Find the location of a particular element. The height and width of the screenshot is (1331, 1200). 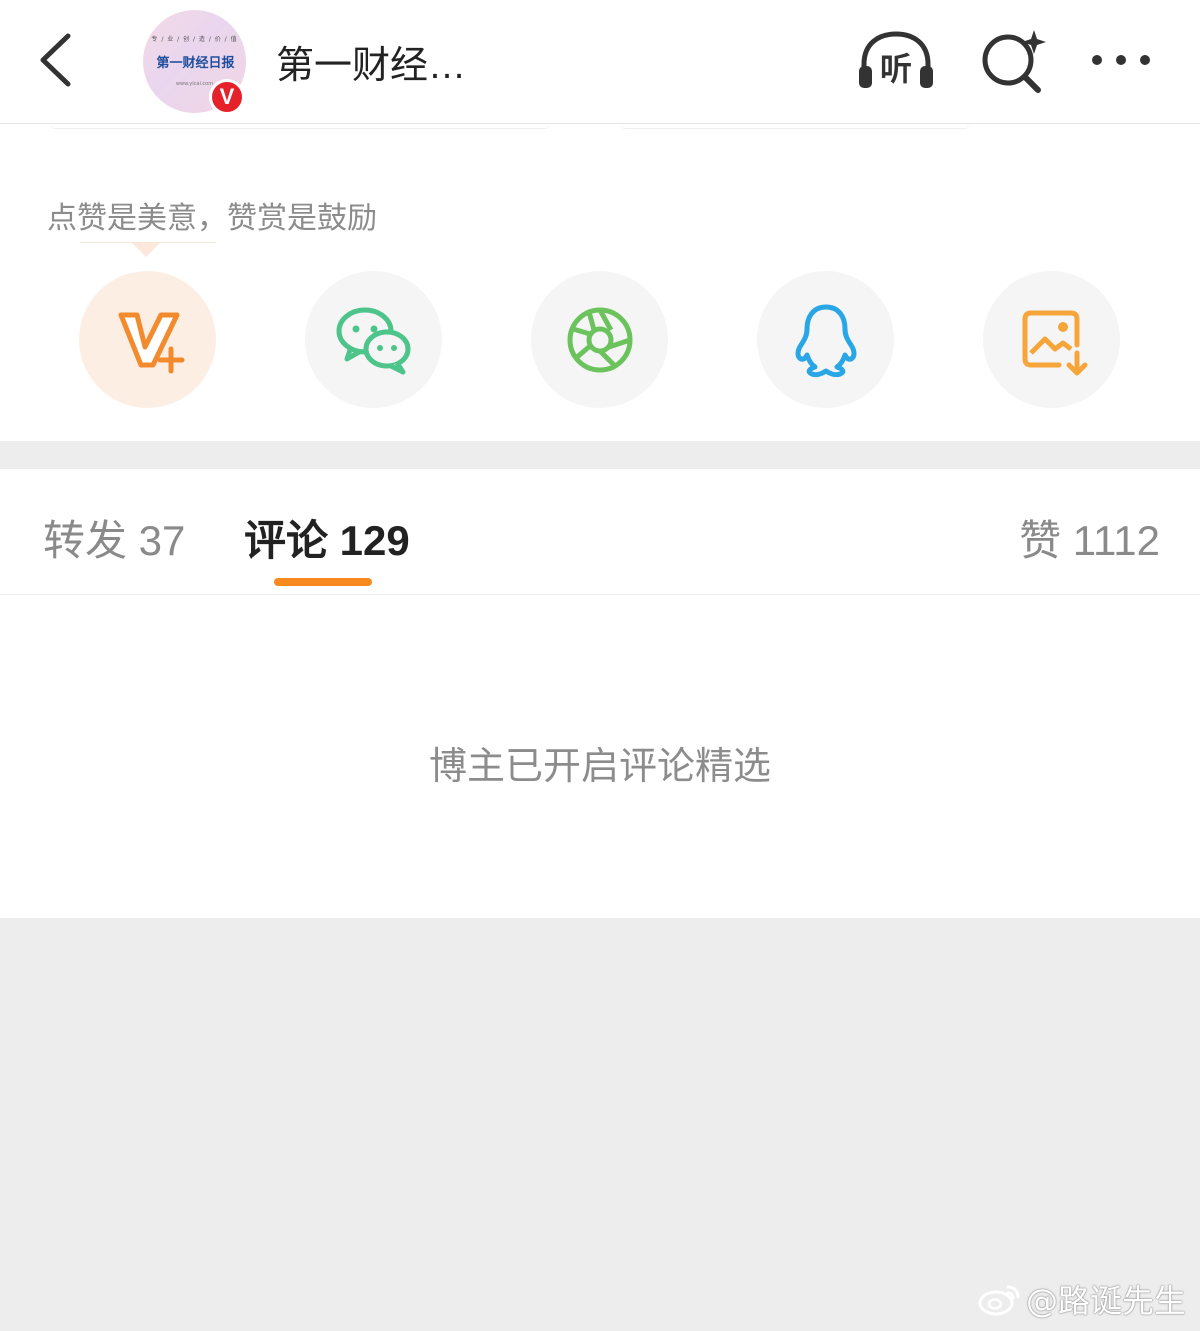

share-qq-button is located at coordinates (825, 339).